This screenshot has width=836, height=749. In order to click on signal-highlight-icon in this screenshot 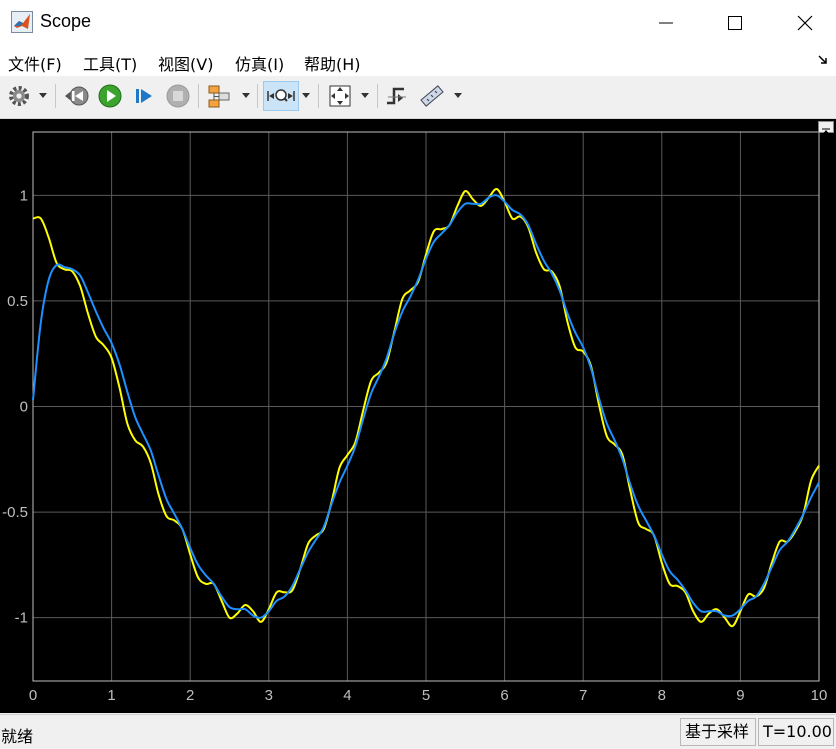, I will do `click(219, 96)`.